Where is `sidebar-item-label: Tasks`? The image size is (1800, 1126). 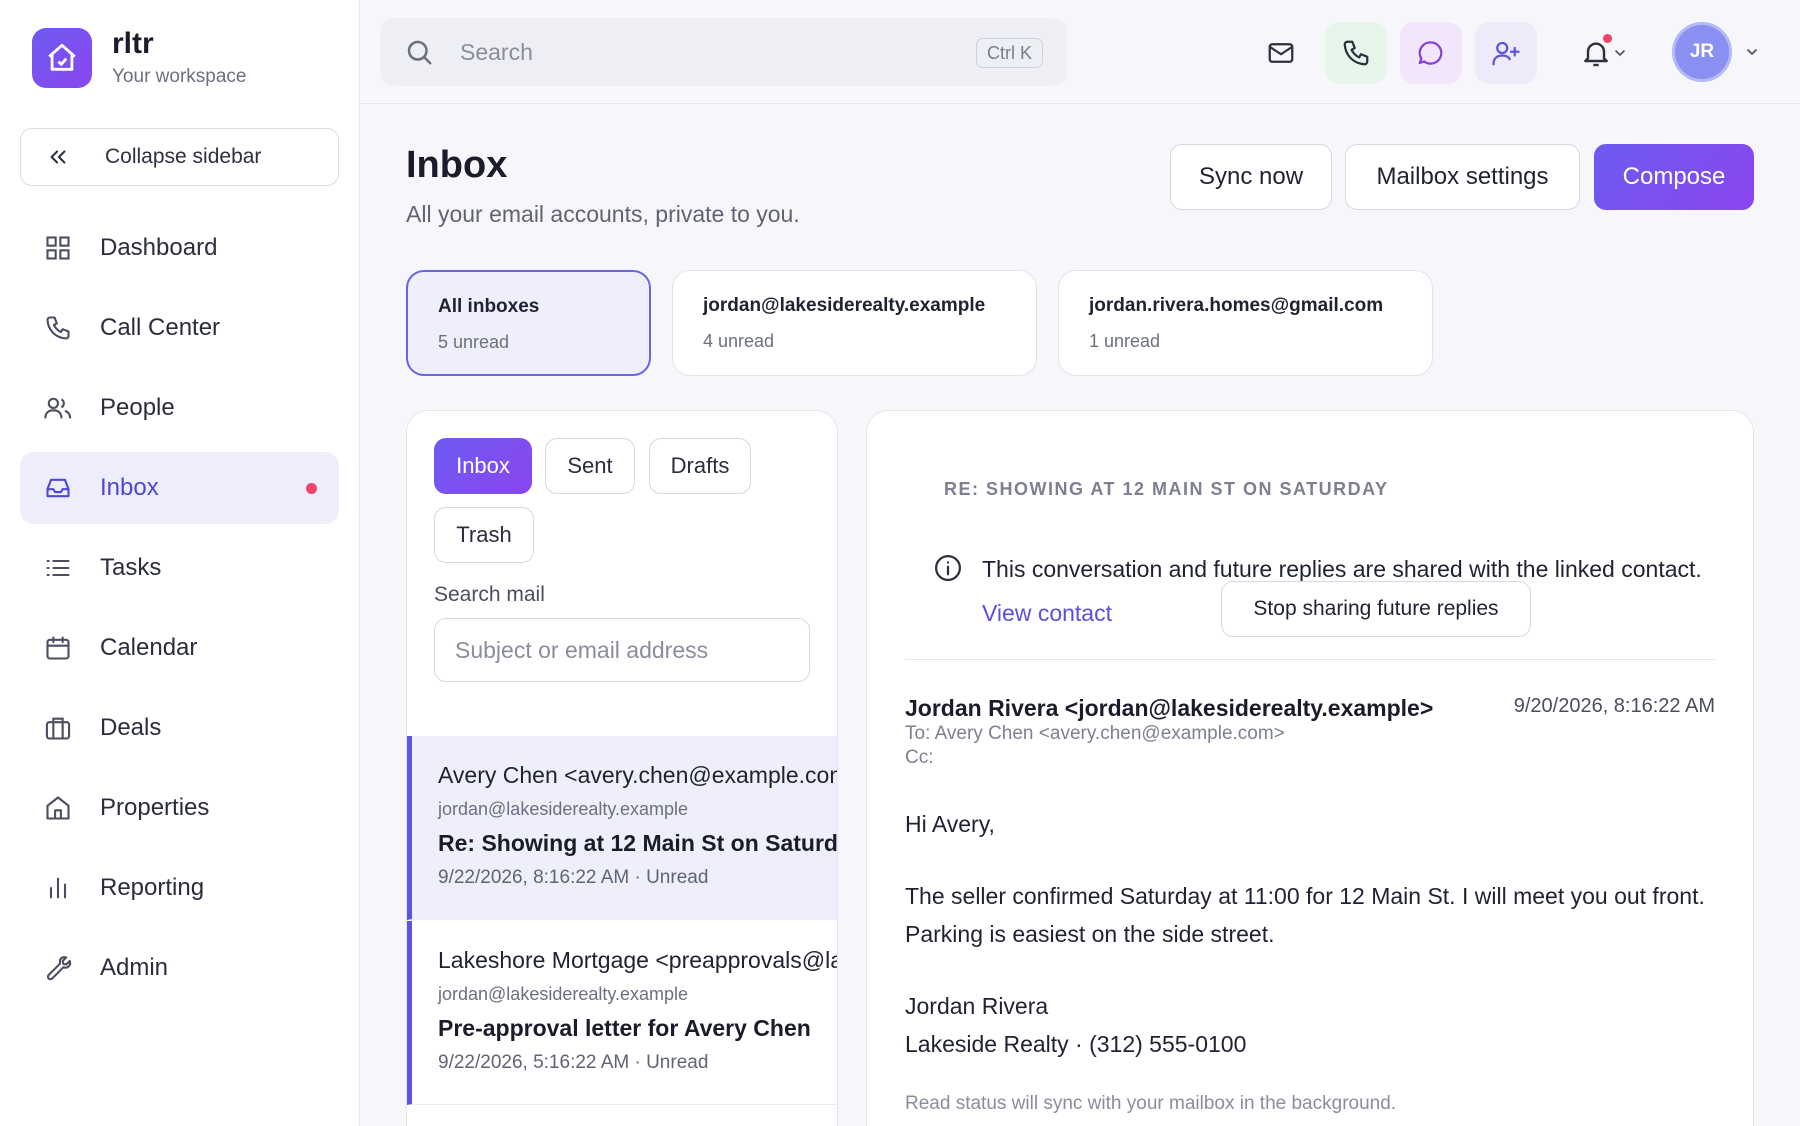 sidebar-item-label: Tasks is located at coordinates (131, 567).